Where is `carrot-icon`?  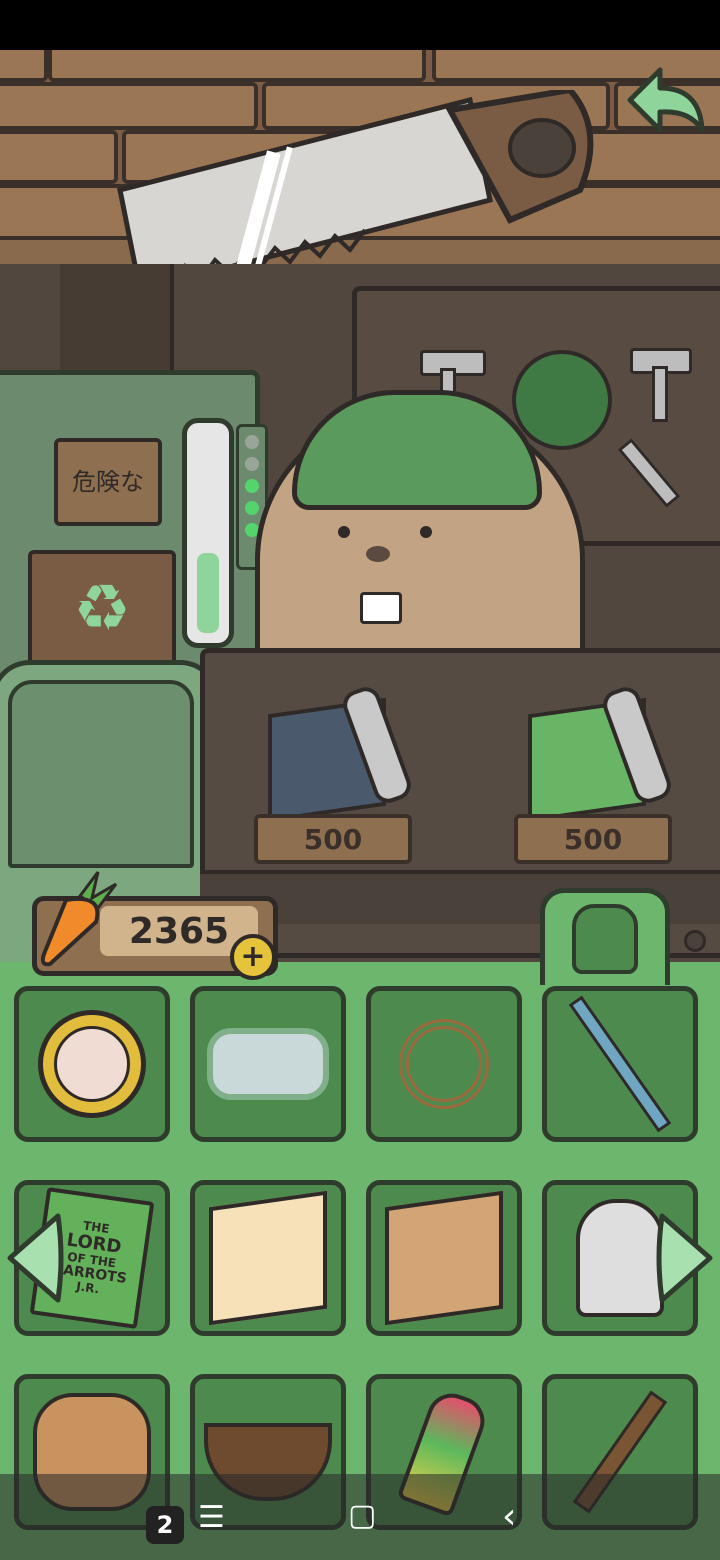
carrot-icon is located at coordinates (79, 919).